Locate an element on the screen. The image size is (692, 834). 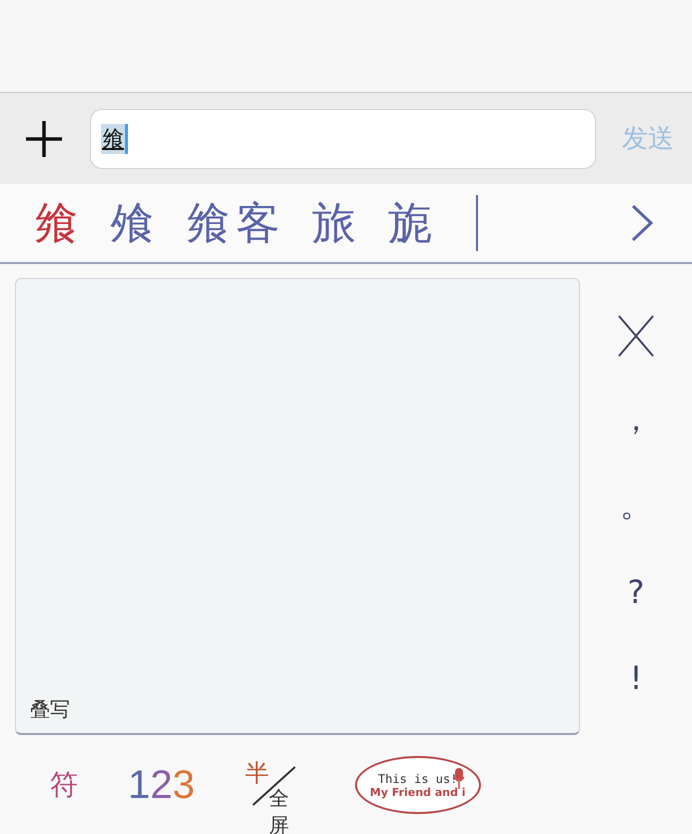
punctuation-key: ! is located at coordinates (636, 678).